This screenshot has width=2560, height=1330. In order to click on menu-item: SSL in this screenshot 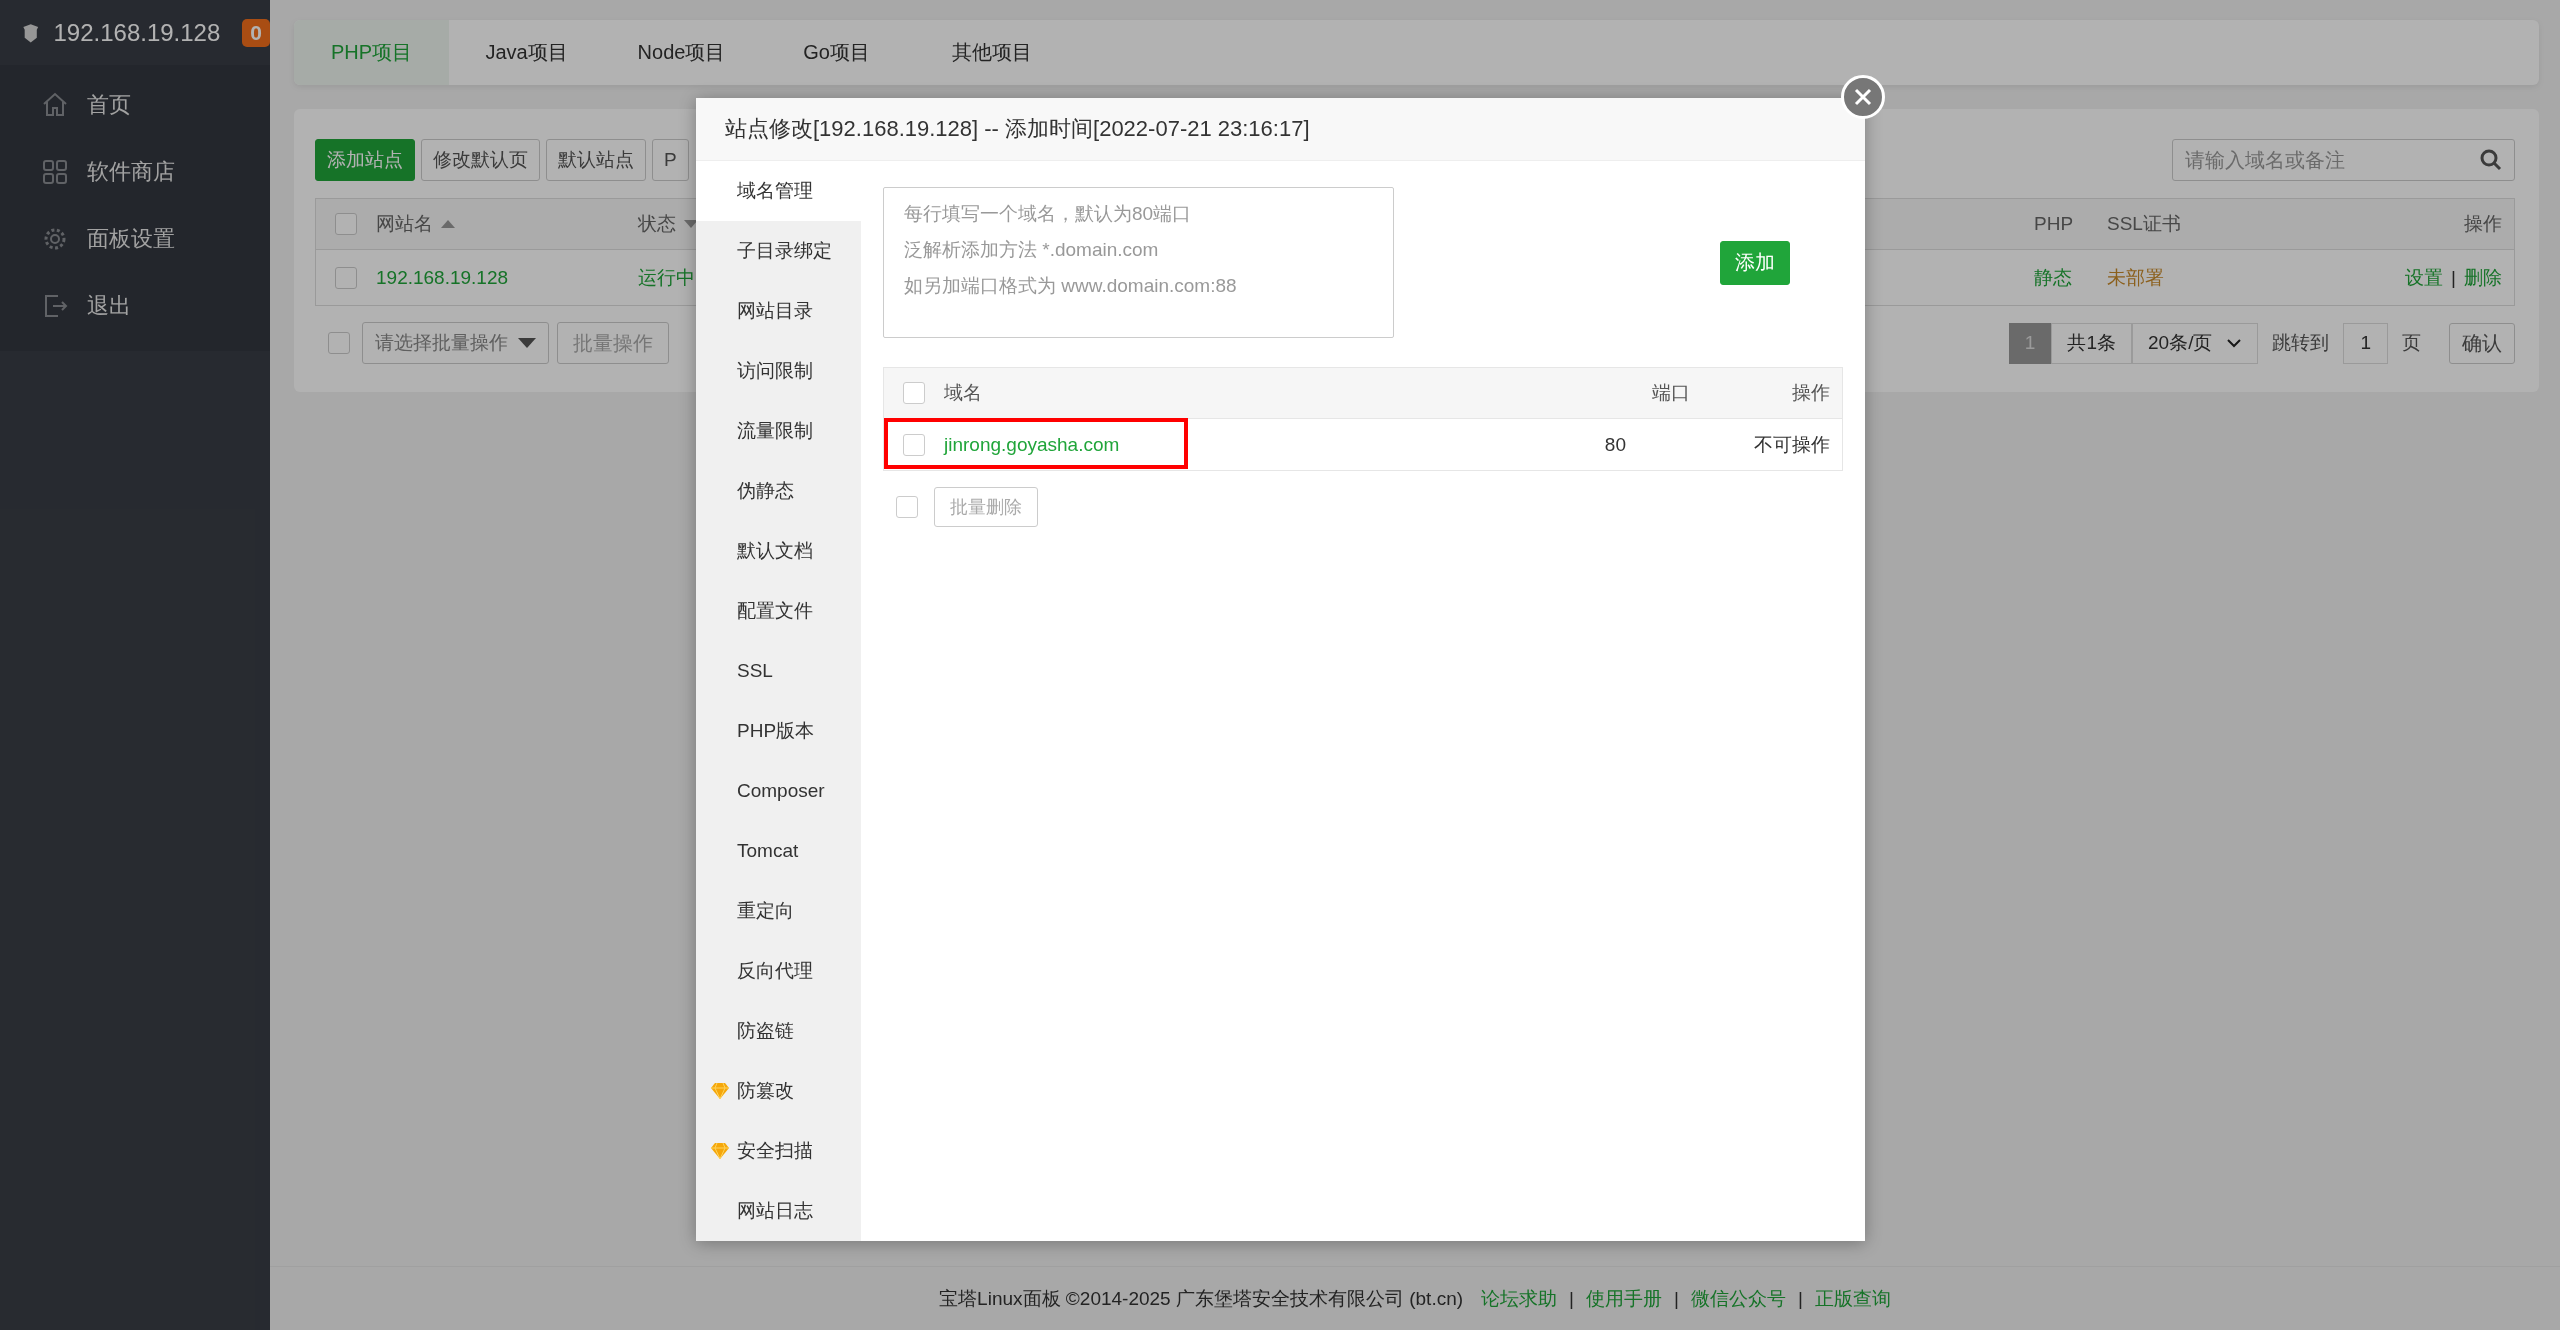, I will do `click(778, 671)`.